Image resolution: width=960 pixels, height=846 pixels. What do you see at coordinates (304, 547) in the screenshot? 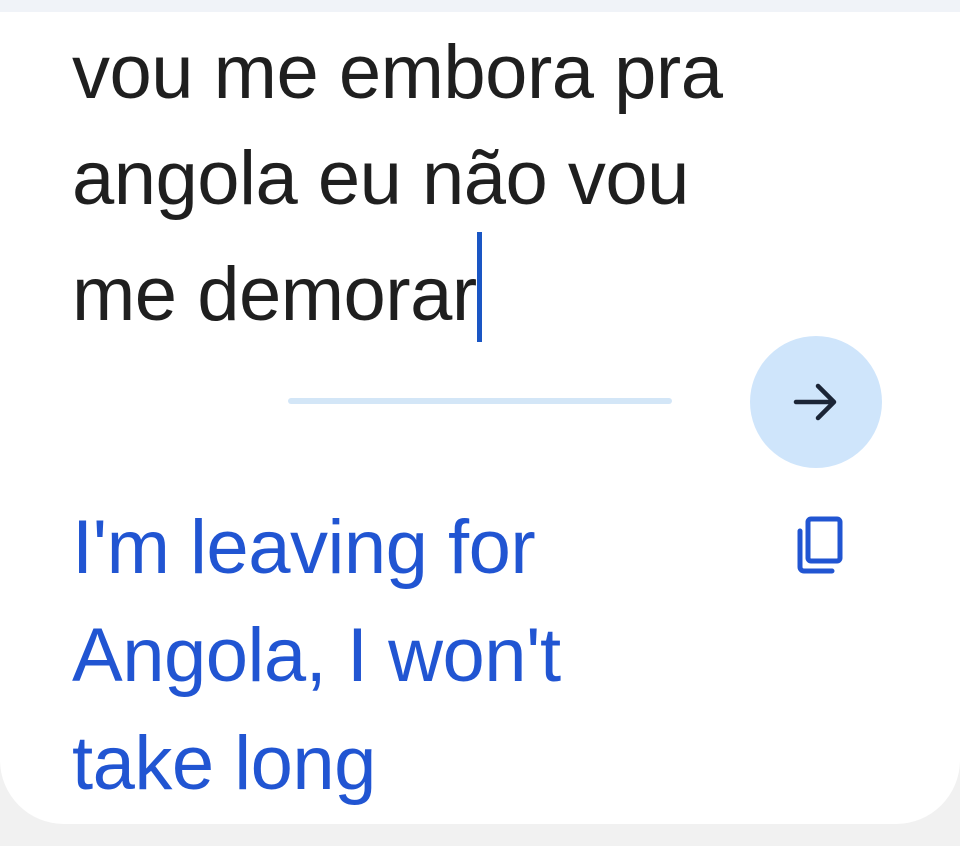
I see `translation-line: I'm leaving for` at bounding box center [304, 547].